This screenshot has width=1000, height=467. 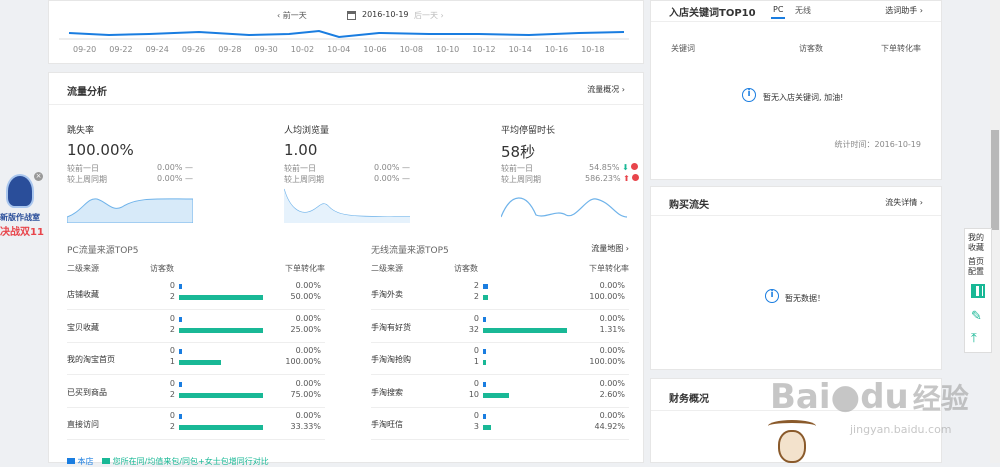 What do you see at coordinates (87, 179) in the screenshot?
I see `metric-week-label: 较上周同期` at bounding box center [87, 179].